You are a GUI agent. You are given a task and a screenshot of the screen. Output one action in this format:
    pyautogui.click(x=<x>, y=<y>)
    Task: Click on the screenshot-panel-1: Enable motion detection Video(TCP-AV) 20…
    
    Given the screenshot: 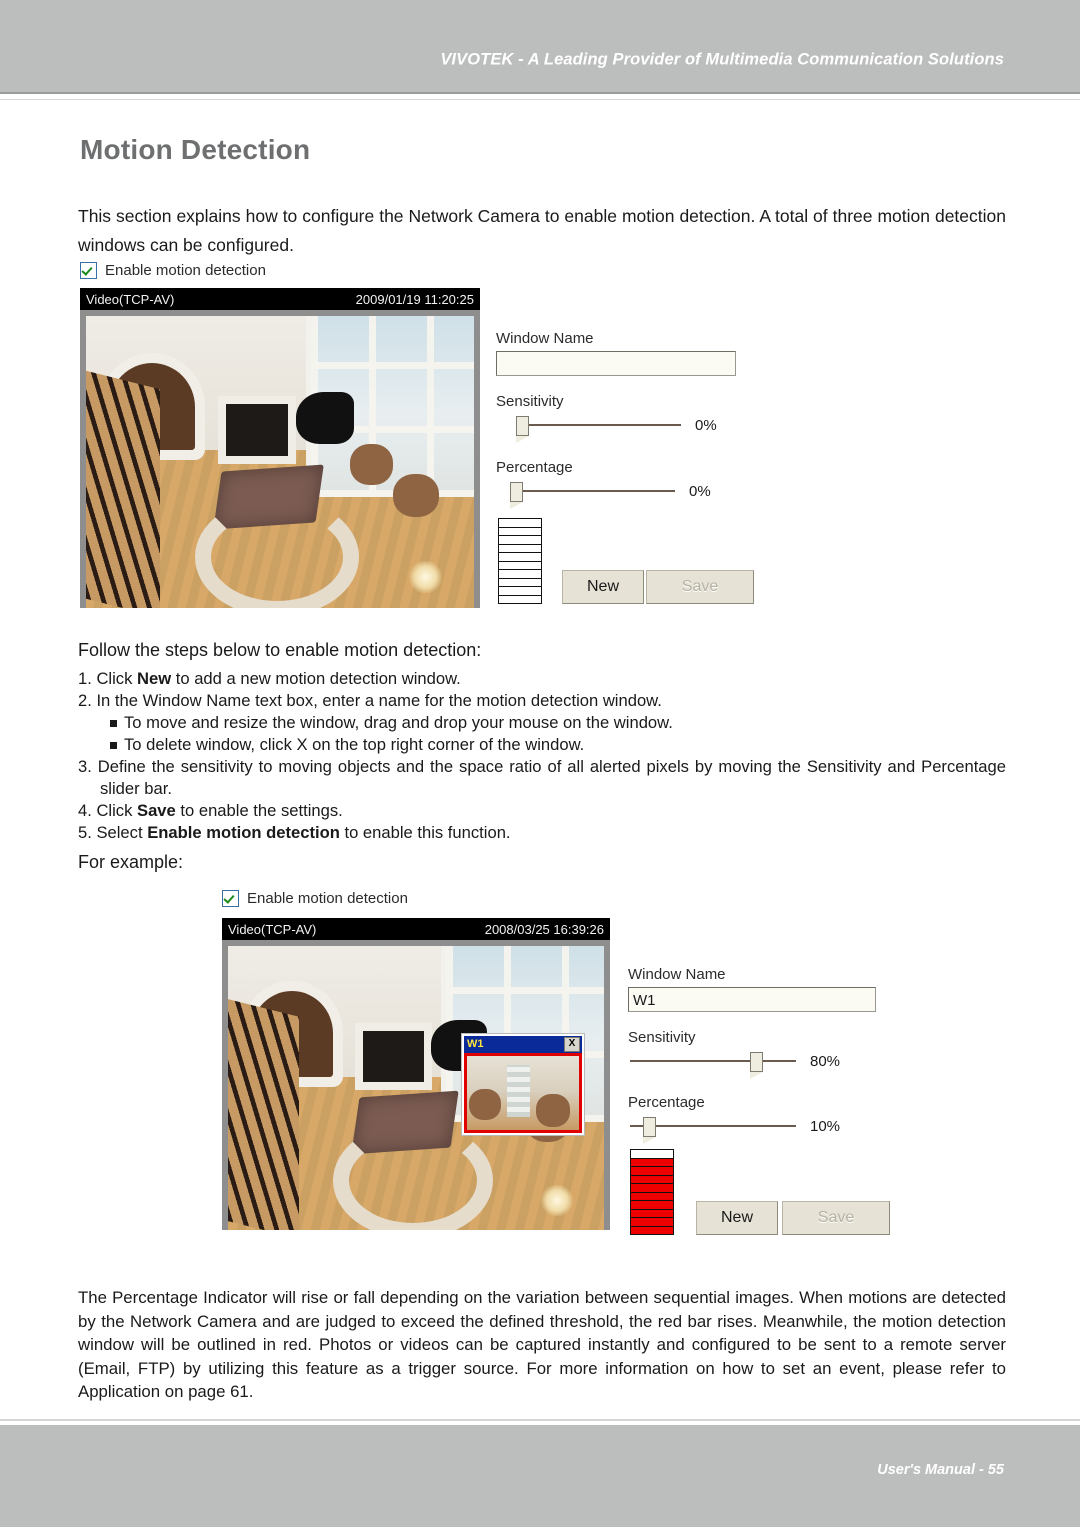 What is the action you would take?
    pyautogui.click(x=418, y=435)
    